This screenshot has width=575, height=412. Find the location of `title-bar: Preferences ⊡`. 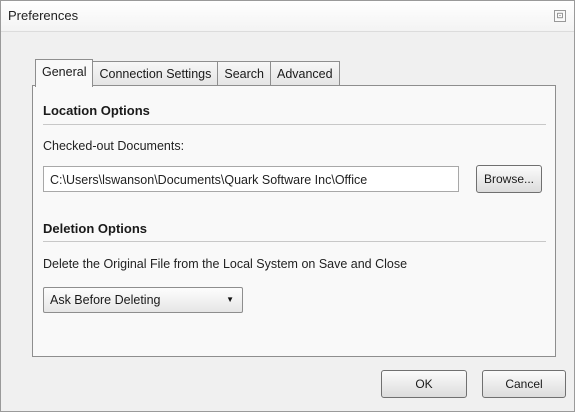

title-bar: Preferences ⊡ is located at coordinates (287, 16).